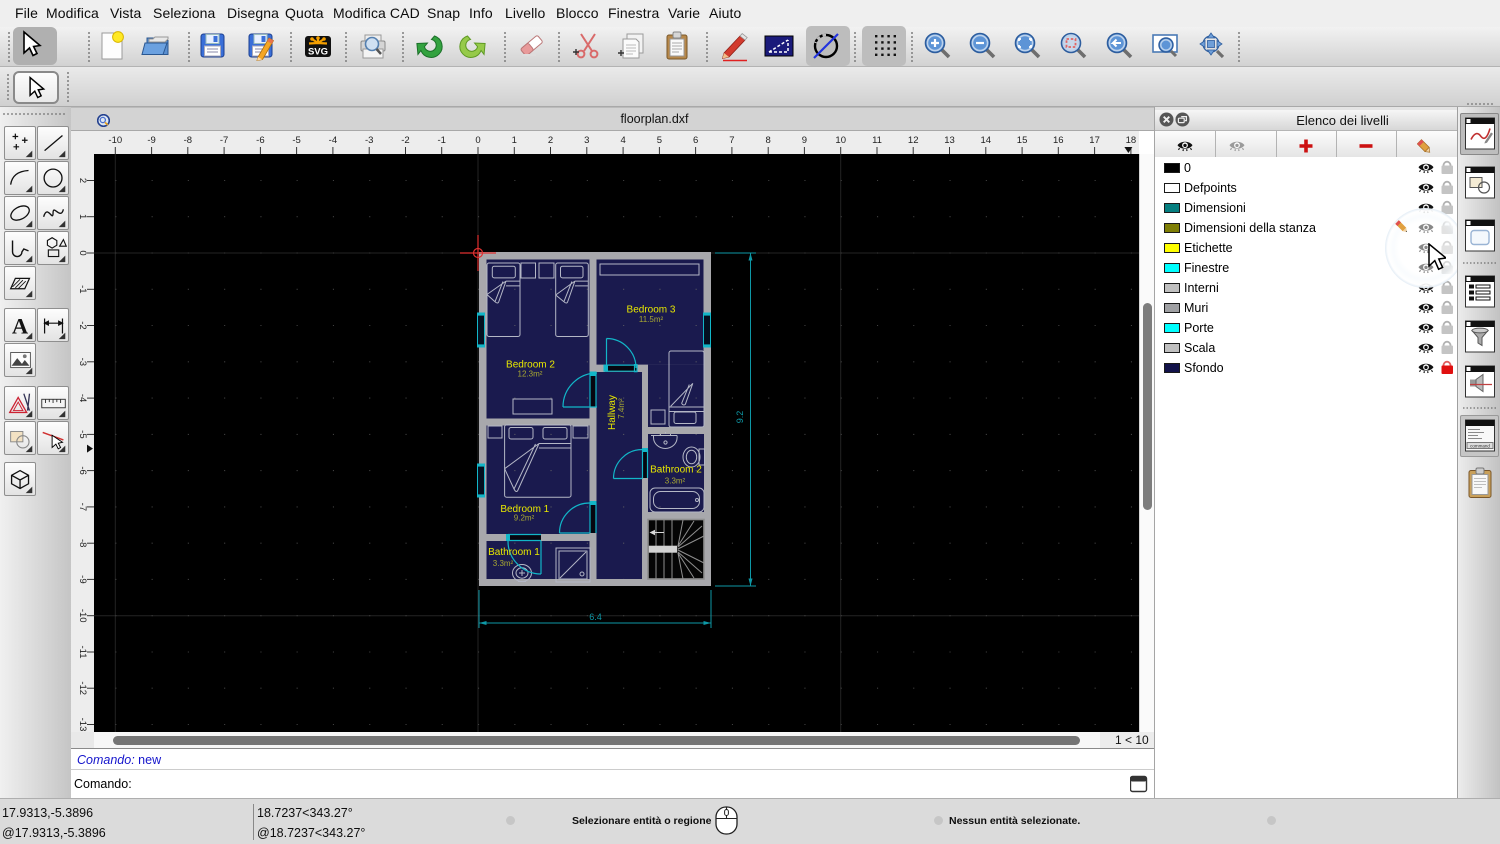  What do you see at coordinates (586, 140) in the screenshot?
I see `svg-text: 3` at bounding box center [586, 140].